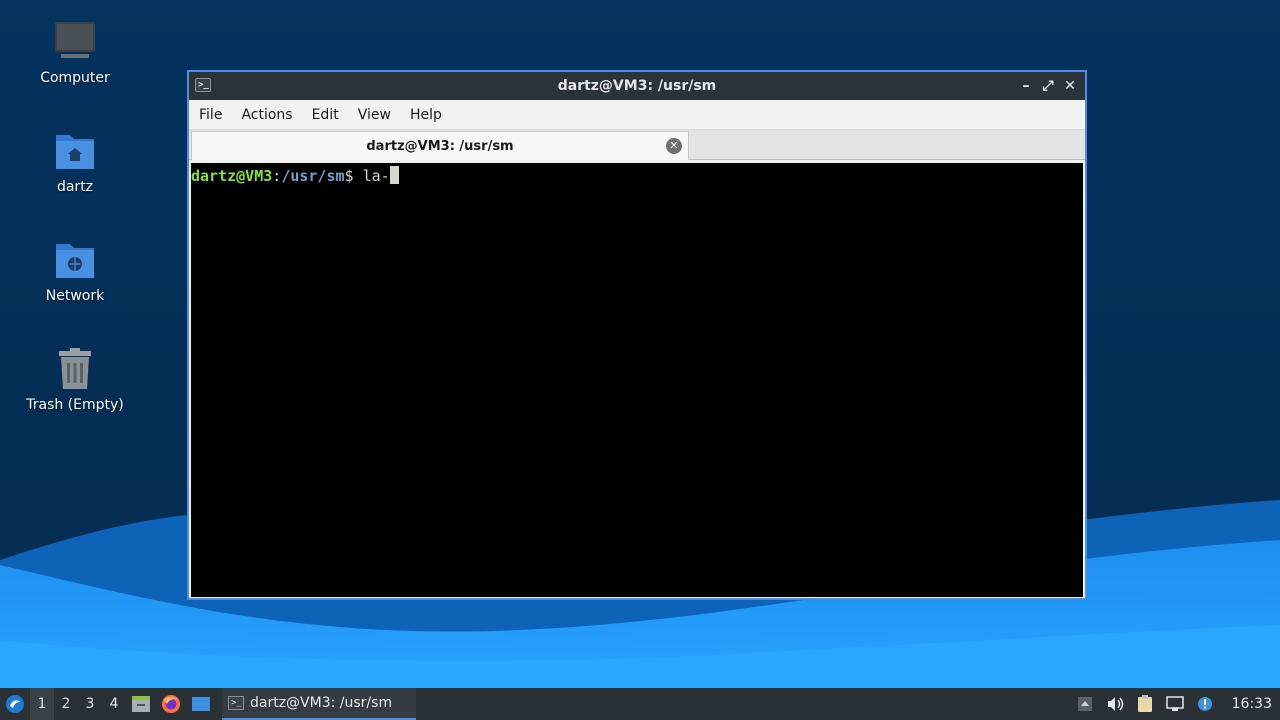 This screenshot has width=1280, height=720. I want to click on launcher-file-manager, so click(141, 704).